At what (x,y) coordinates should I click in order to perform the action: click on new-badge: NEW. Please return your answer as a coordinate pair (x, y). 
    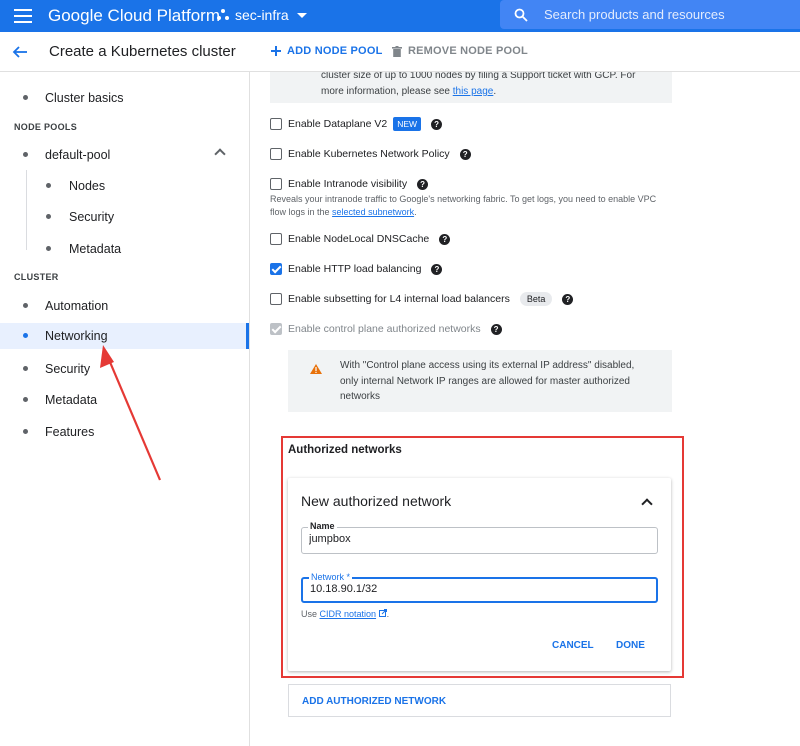
    Looking at the image, I should click on (407, 124).